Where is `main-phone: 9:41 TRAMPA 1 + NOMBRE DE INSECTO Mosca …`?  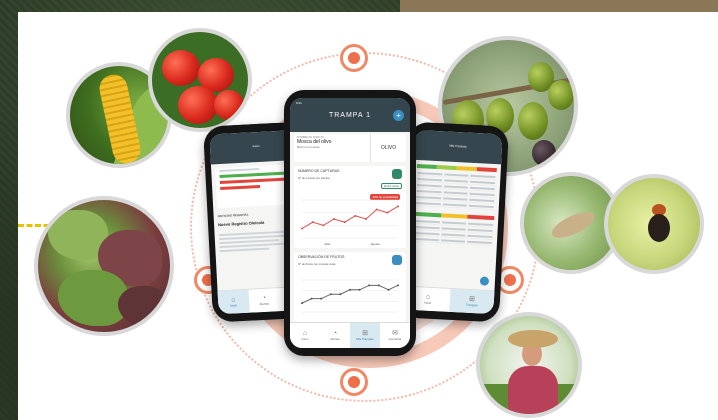
main-phone: 9:41 TRAMPA 1 + NOMBRE DE INSECTO Mosca … is located at coordinates (350, 223).